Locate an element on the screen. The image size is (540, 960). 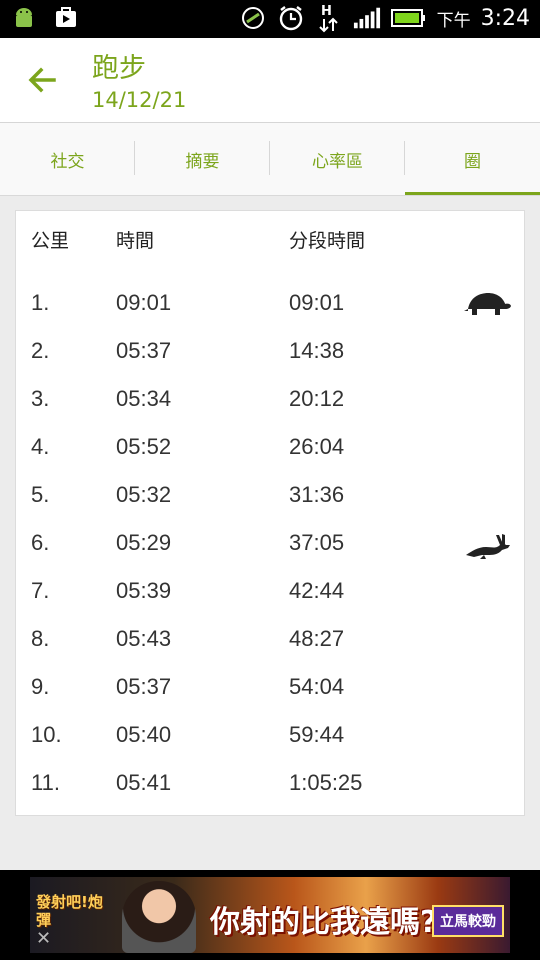
table-header: 公里 時間 分段時間 is located at coordinates (270, 241).